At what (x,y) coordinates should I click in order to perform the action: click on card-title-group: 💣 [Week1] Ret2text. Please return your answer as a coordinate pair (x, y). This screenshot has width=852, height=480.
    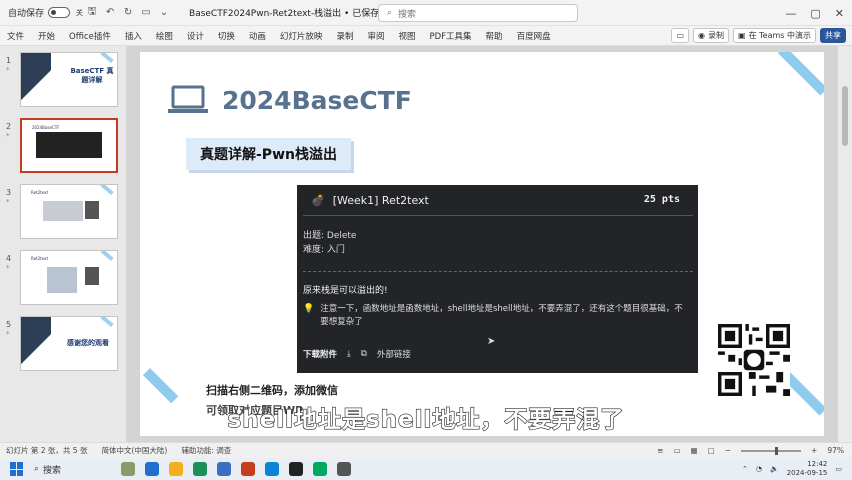
    Looking at the image, I should click on (370, 200).